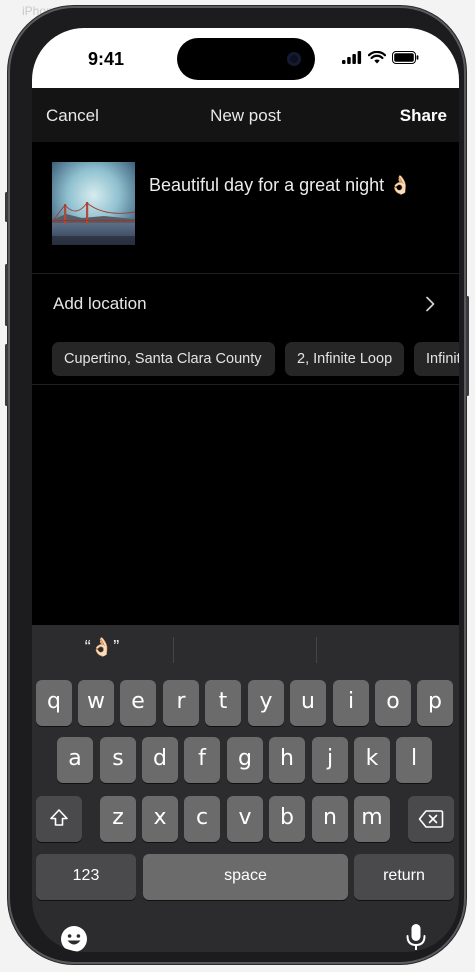  I want to click on key-c: c, so click(202, 819).